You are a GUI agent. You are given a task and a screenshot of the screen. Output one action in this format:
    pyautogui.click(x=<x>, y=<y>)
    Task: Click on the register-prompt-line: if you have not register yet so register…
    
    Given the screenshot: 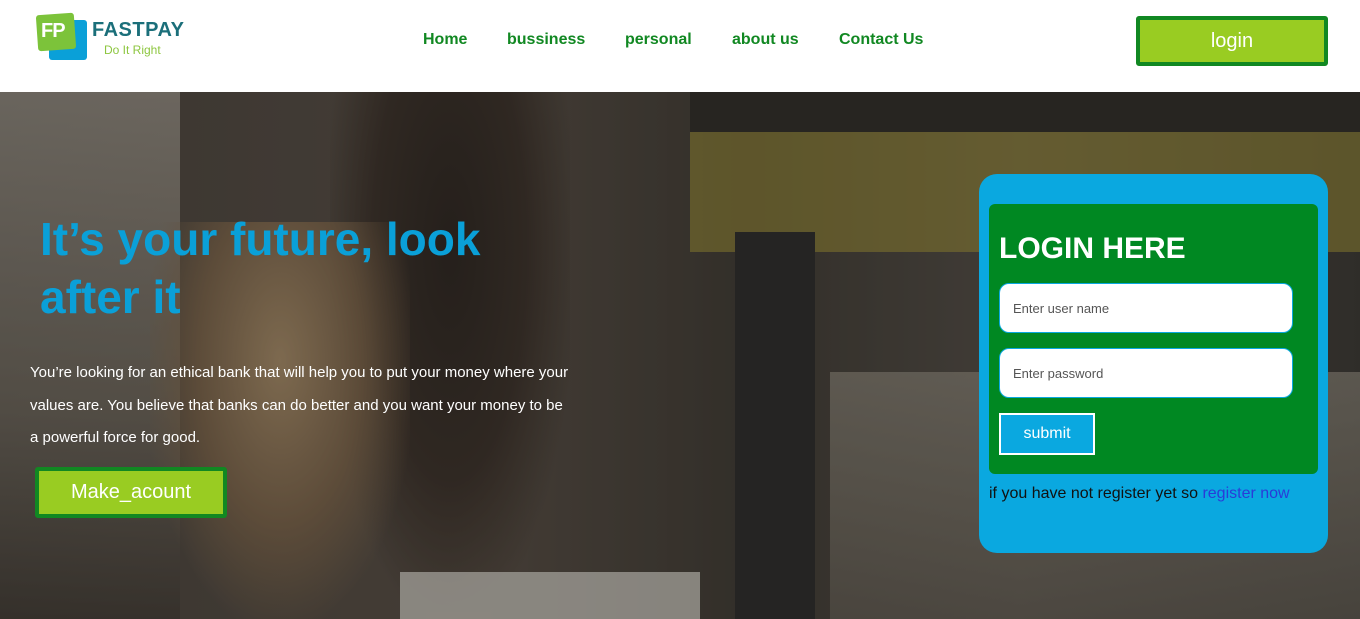 What is the action you would take?
    pyautogui.click(x=1139, y=494)
    